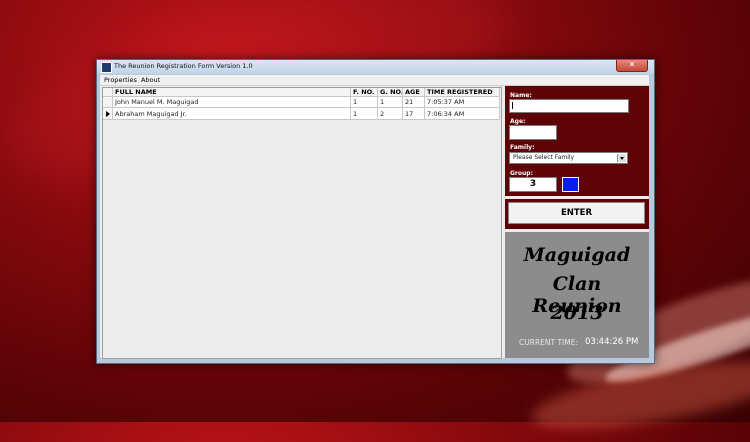 The image size is (750, 442). I want to click on menu-properties: Properties, so click(120, 80).